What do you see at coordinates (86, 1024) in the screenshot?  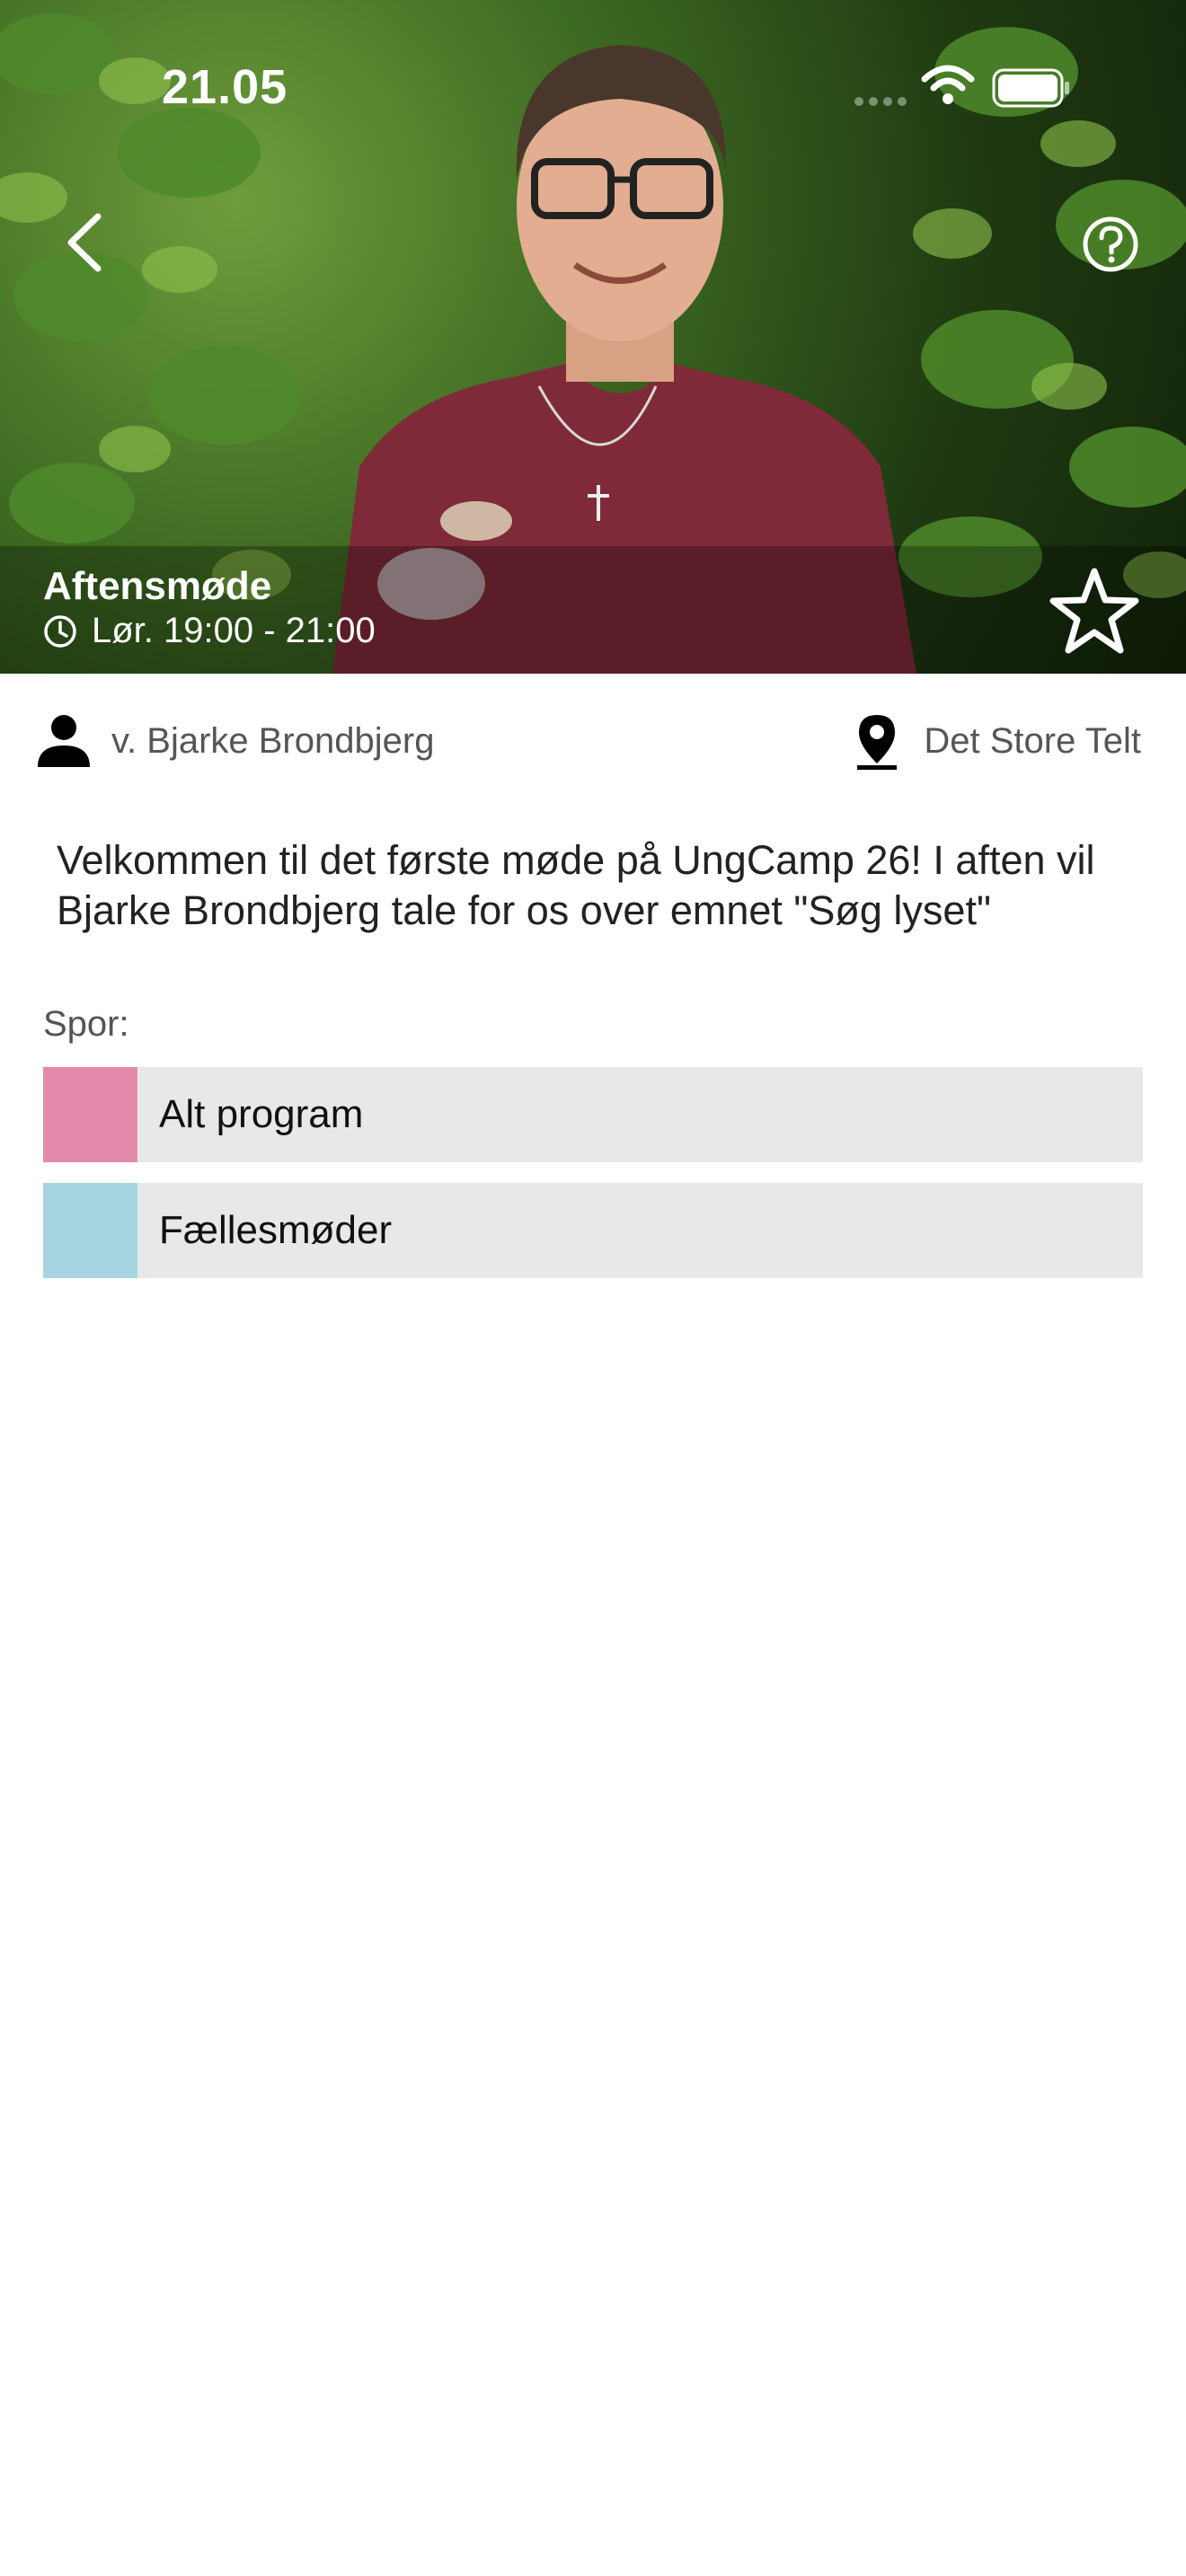 I see `tracks-label: Spor:` at bounding box center [86, 1024].